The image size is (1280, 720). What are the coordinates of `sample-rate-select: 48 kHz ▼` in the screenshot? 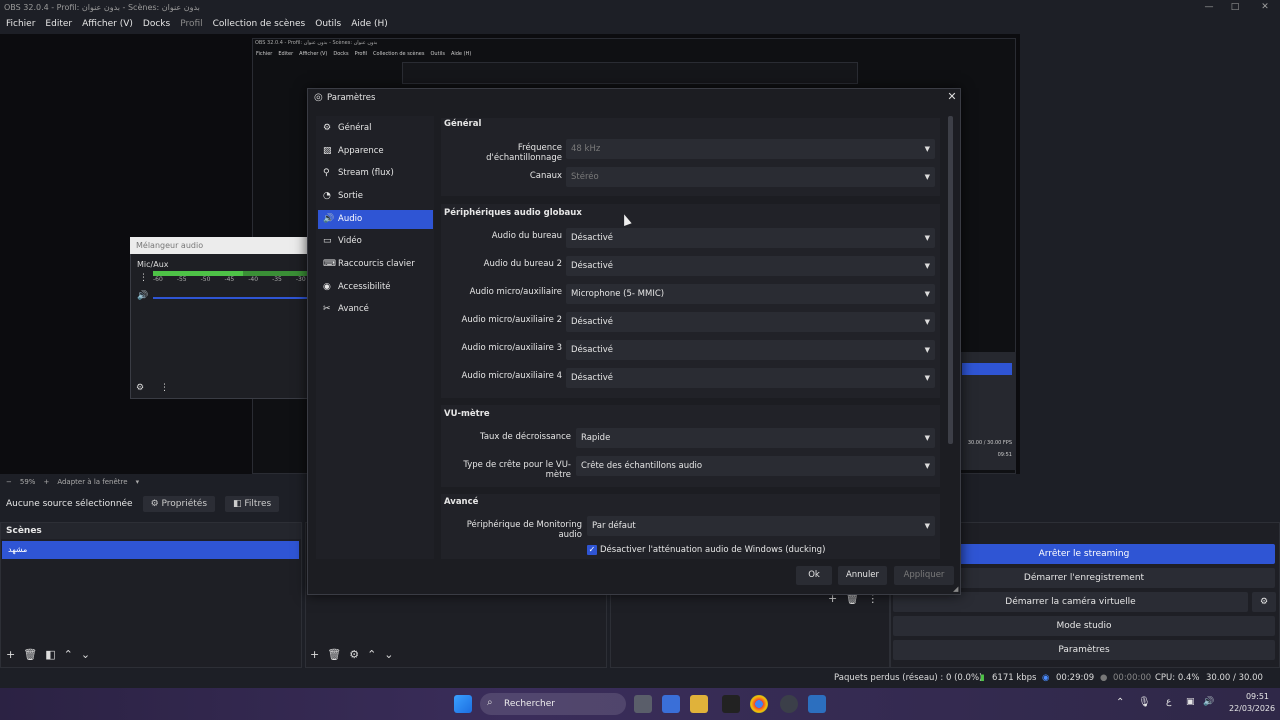 It's located at (750, 149).